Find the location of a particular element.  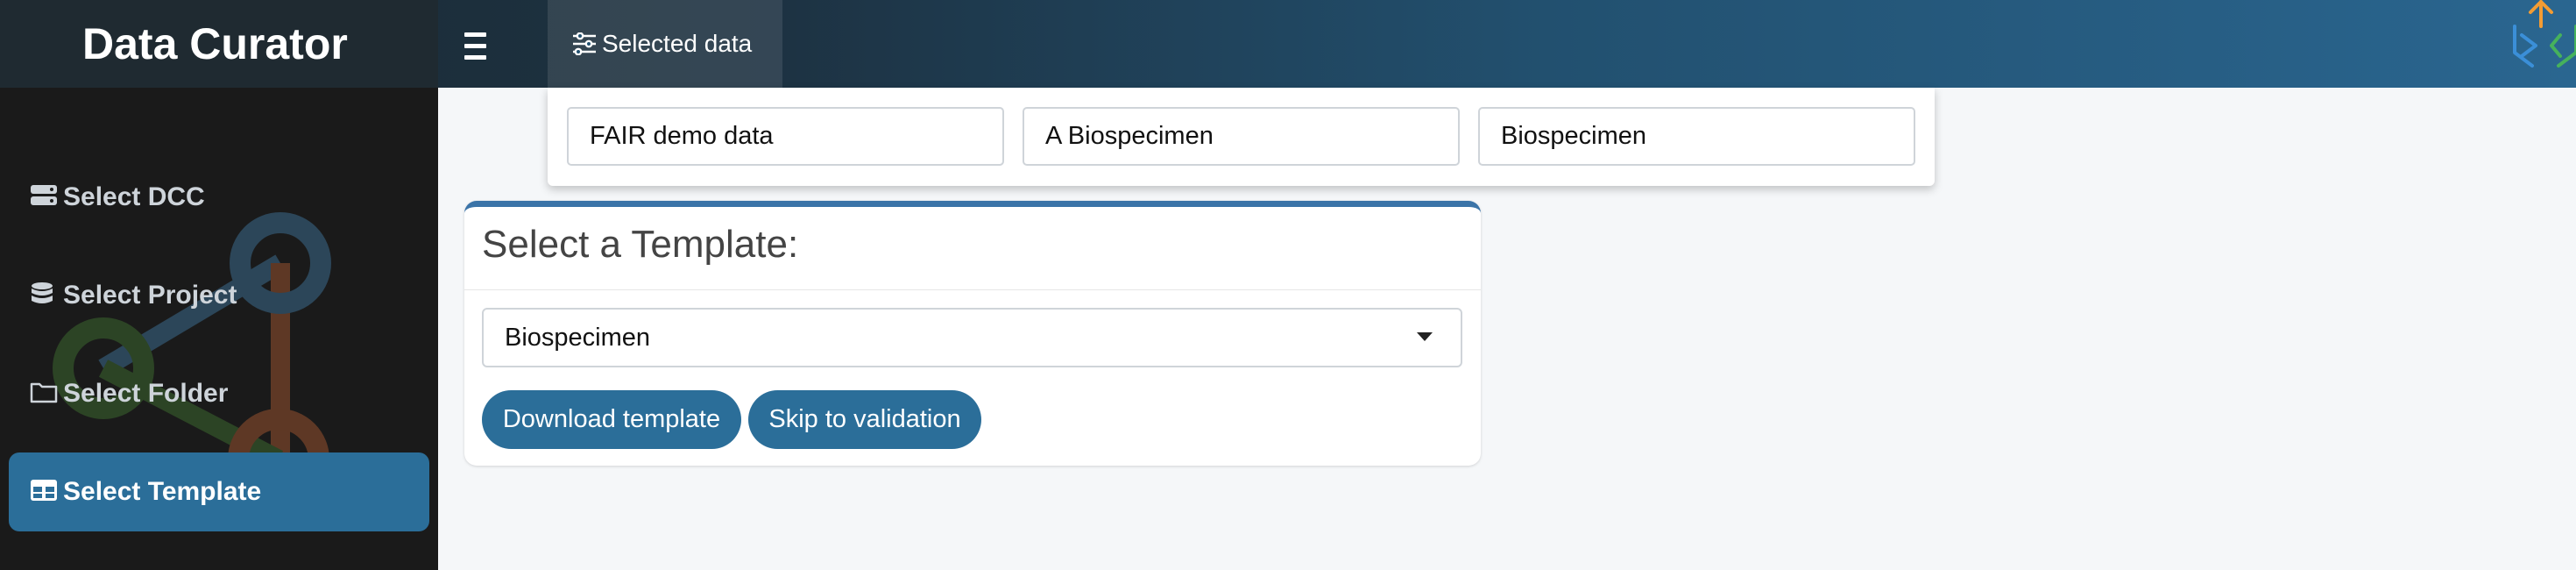

sidebar-item-label: Select Folder is located at coordinates (146, 393).